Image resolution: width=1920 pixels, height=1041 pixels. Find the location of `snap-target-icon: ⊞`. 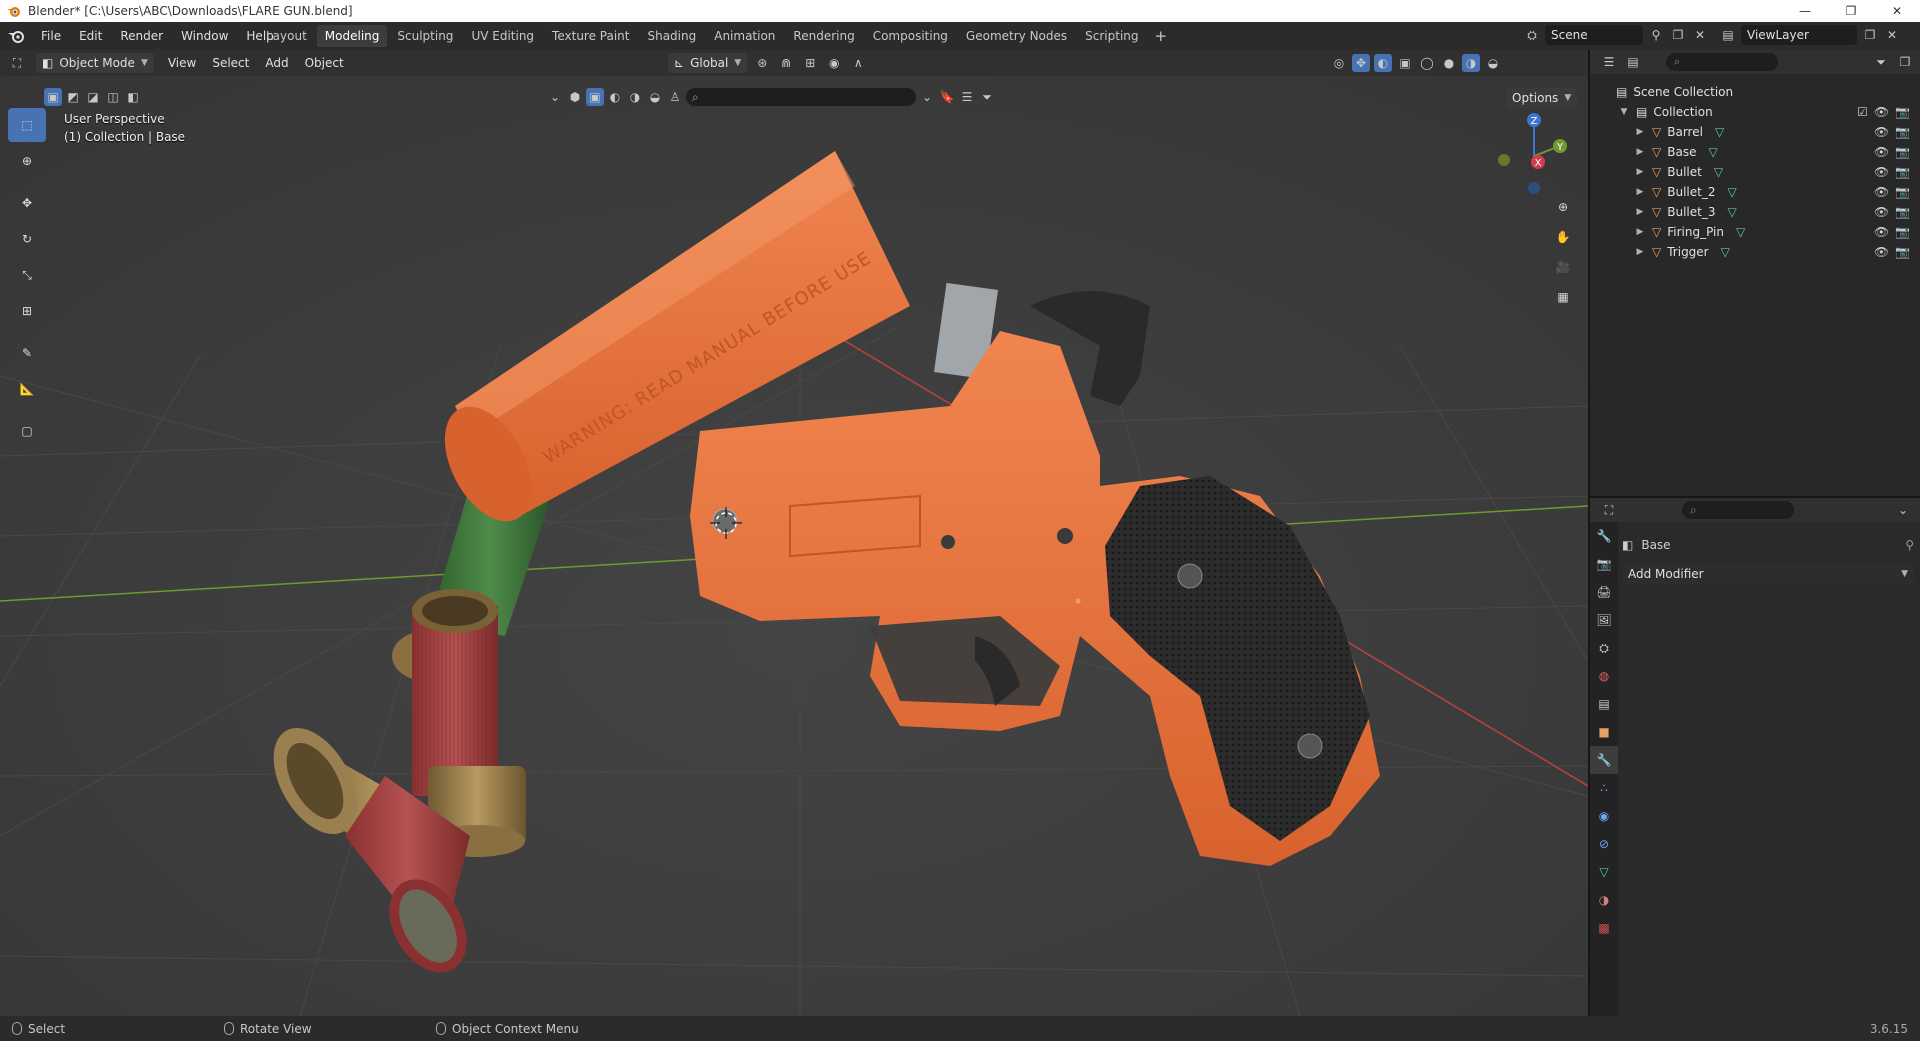

snap-target-icon: ⊞ is located at coordinates (810, 63).